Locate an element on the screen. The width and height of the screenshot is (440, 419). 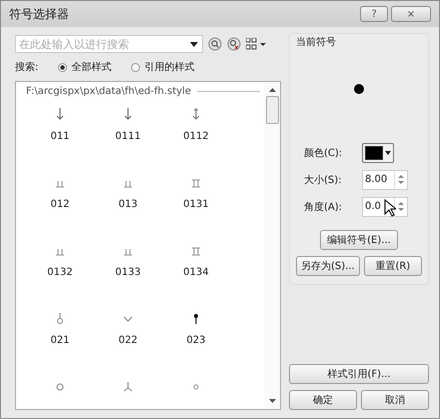
reset-button: 重置(R) is located at coordinates (393, 266).